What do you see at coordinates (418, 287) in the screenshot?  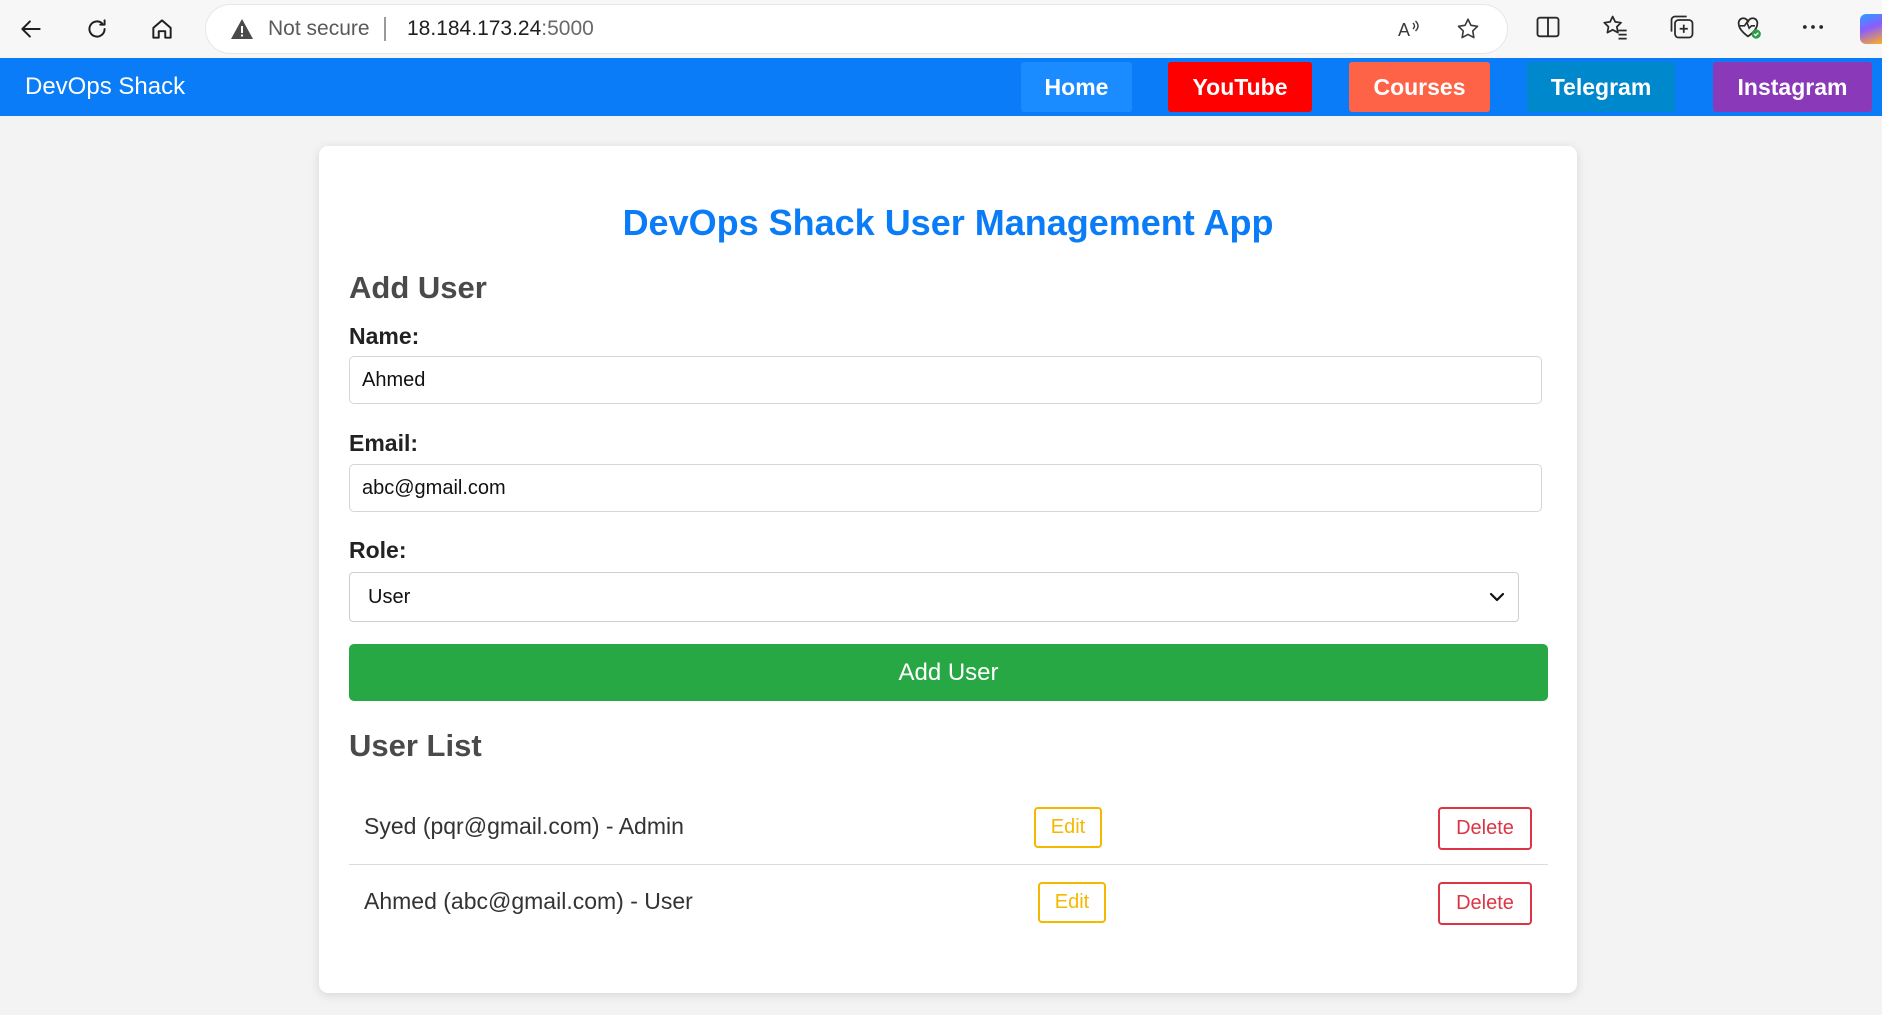 I see `add-user-heading: Add User` at bounding box center [418, 287].